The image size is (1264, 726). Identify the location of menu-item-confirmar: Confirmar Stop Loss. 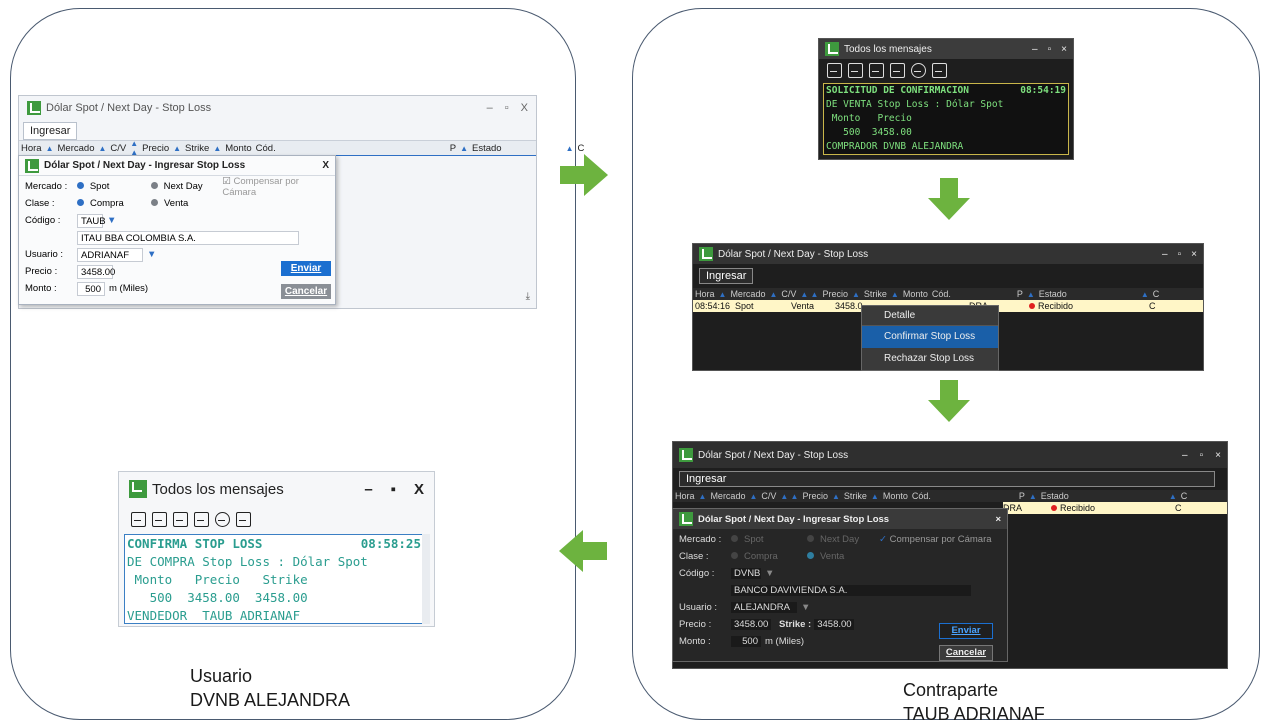
(930, 337).